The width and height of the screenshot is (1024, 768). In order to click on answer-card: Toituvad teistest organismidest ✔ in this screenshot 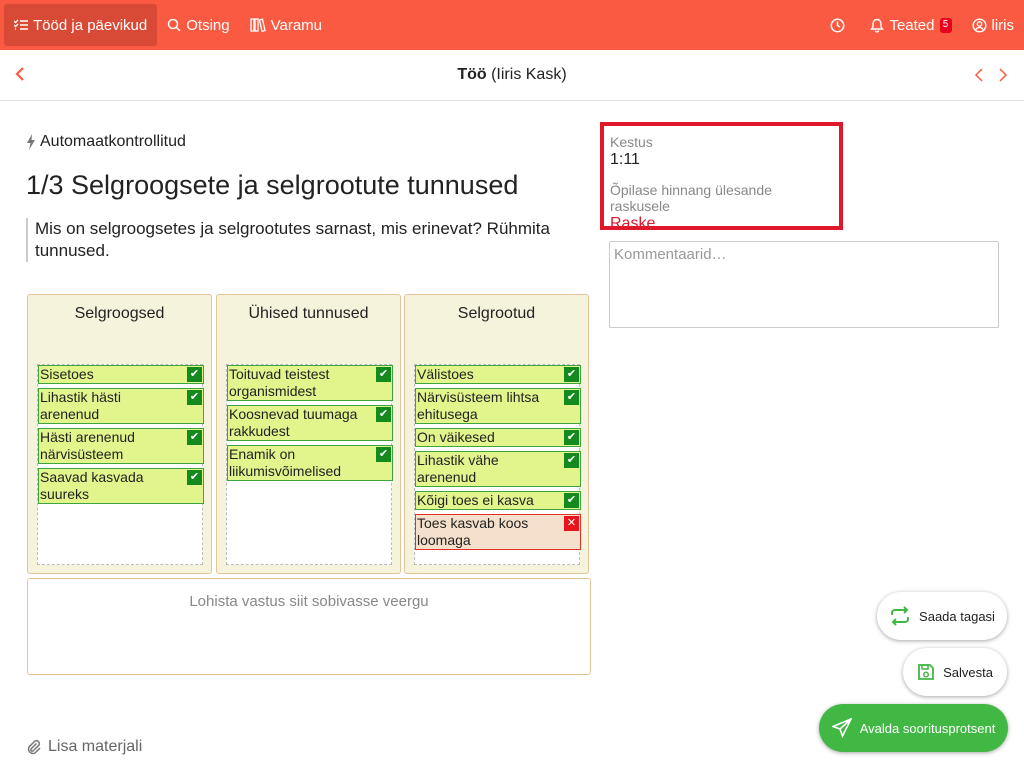, I will do `click(310, 383)`.